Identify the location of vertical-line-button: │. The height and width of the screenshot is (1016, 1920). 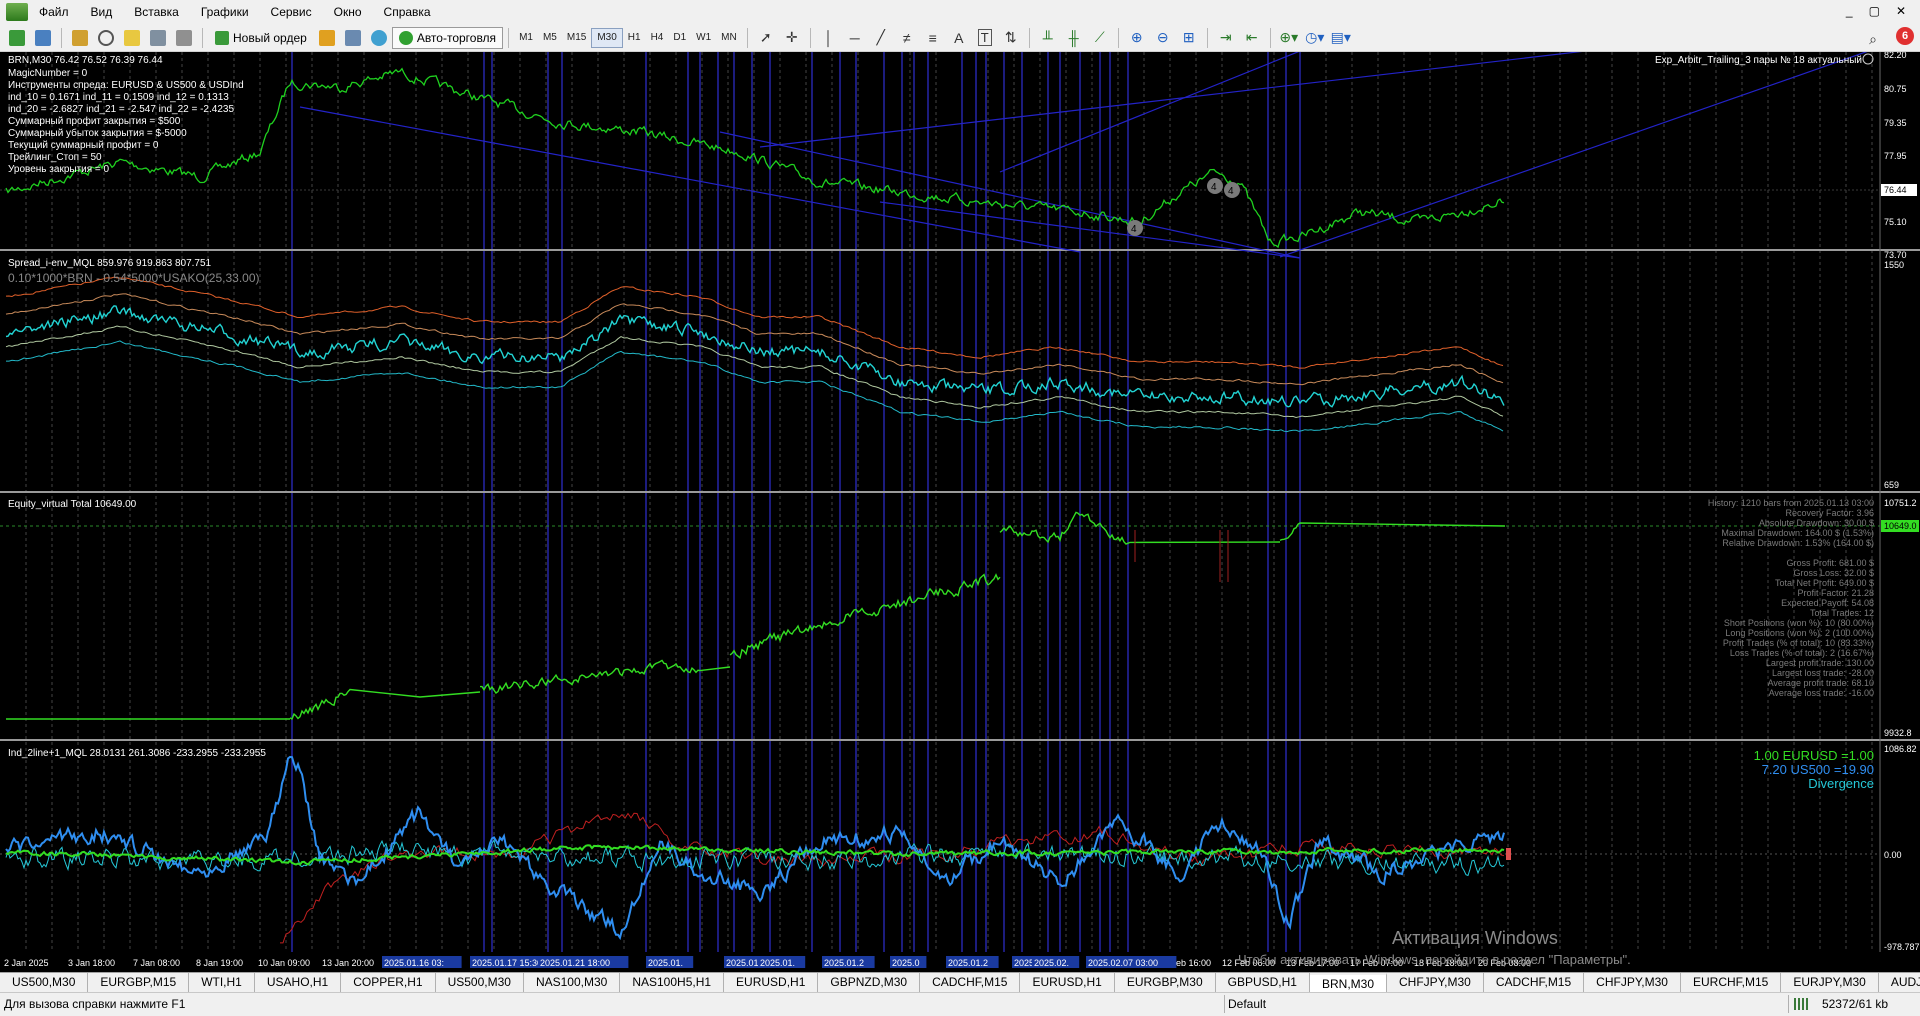
(829, 38).